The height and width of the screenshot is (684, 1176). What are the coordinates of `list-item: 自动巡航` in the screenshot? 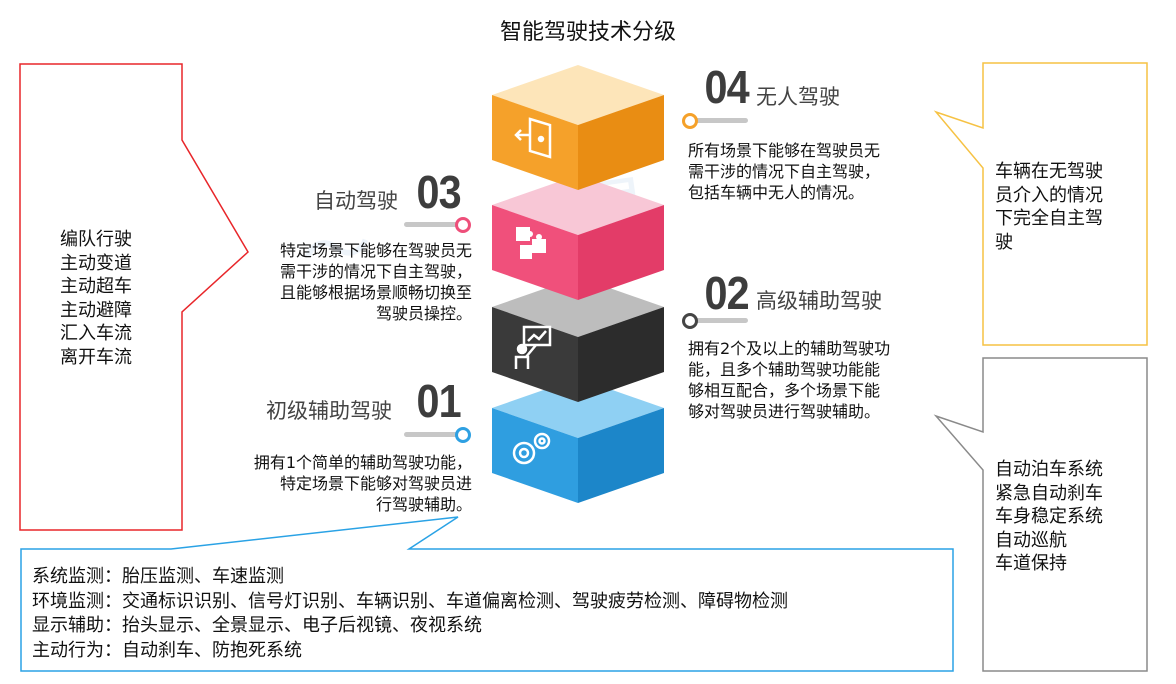 It's located at (1031, 540).